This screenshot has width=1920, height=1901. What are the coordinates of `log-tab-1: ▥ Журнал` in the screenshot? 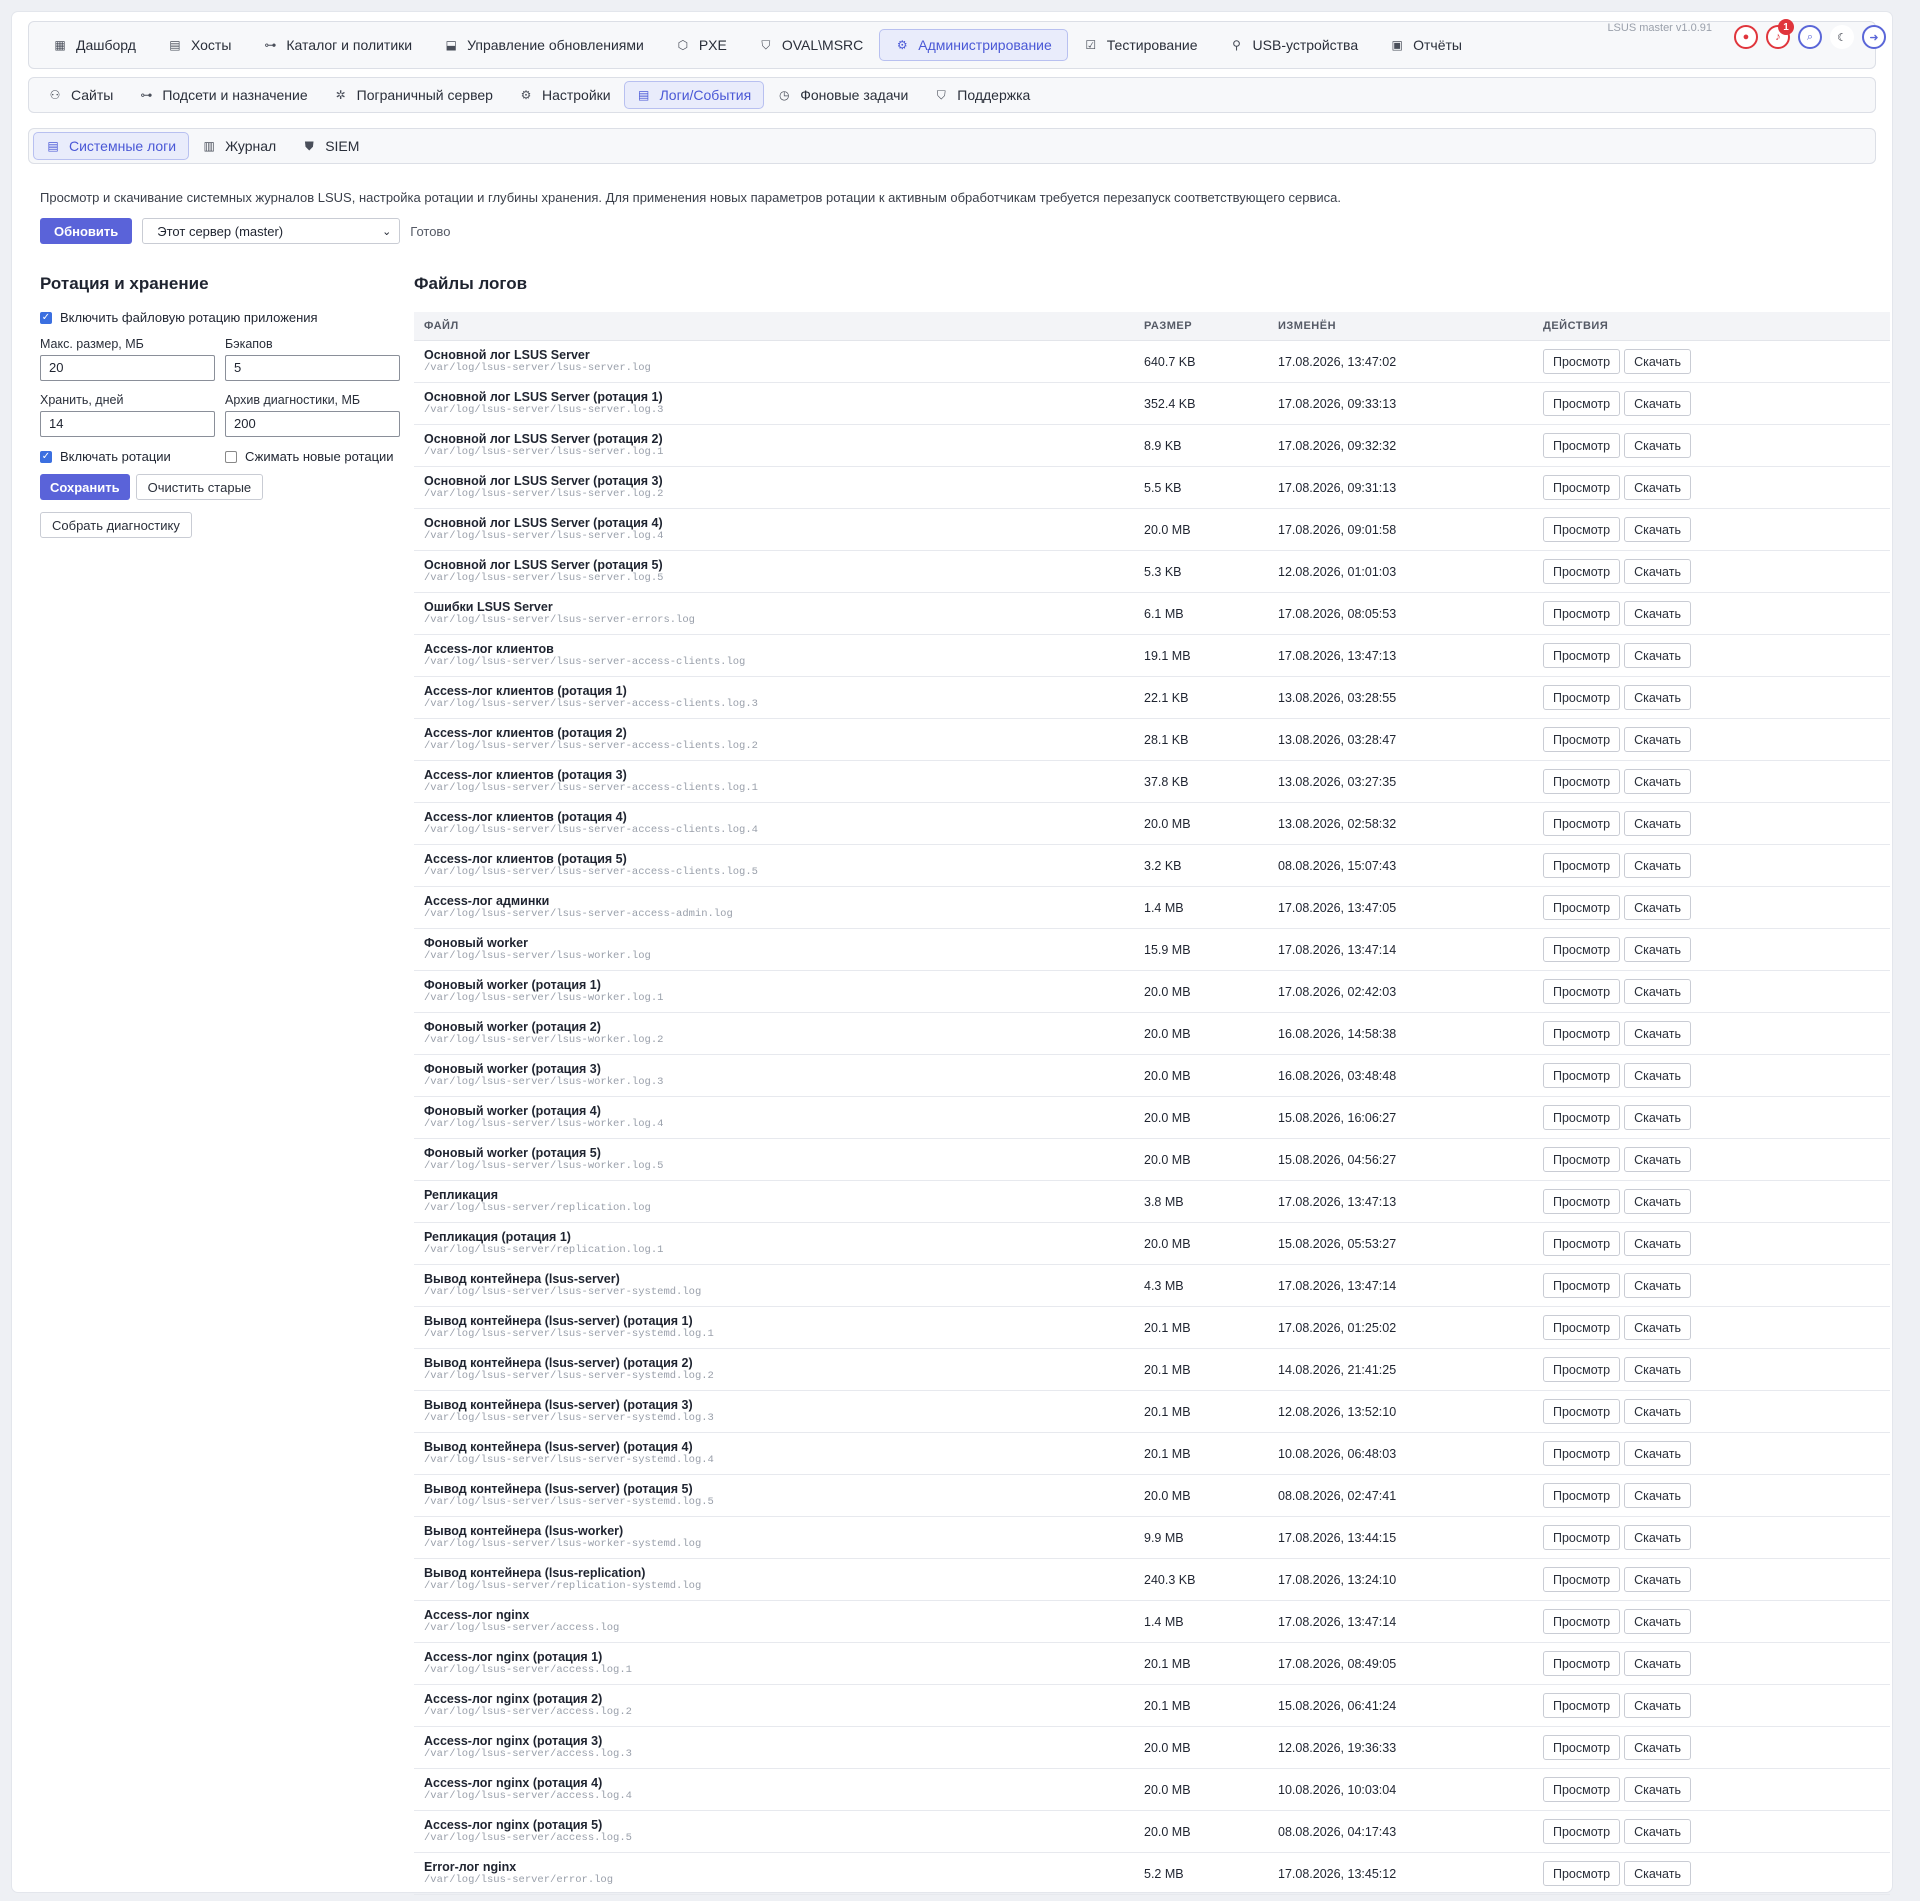 It's located at (239, 146).